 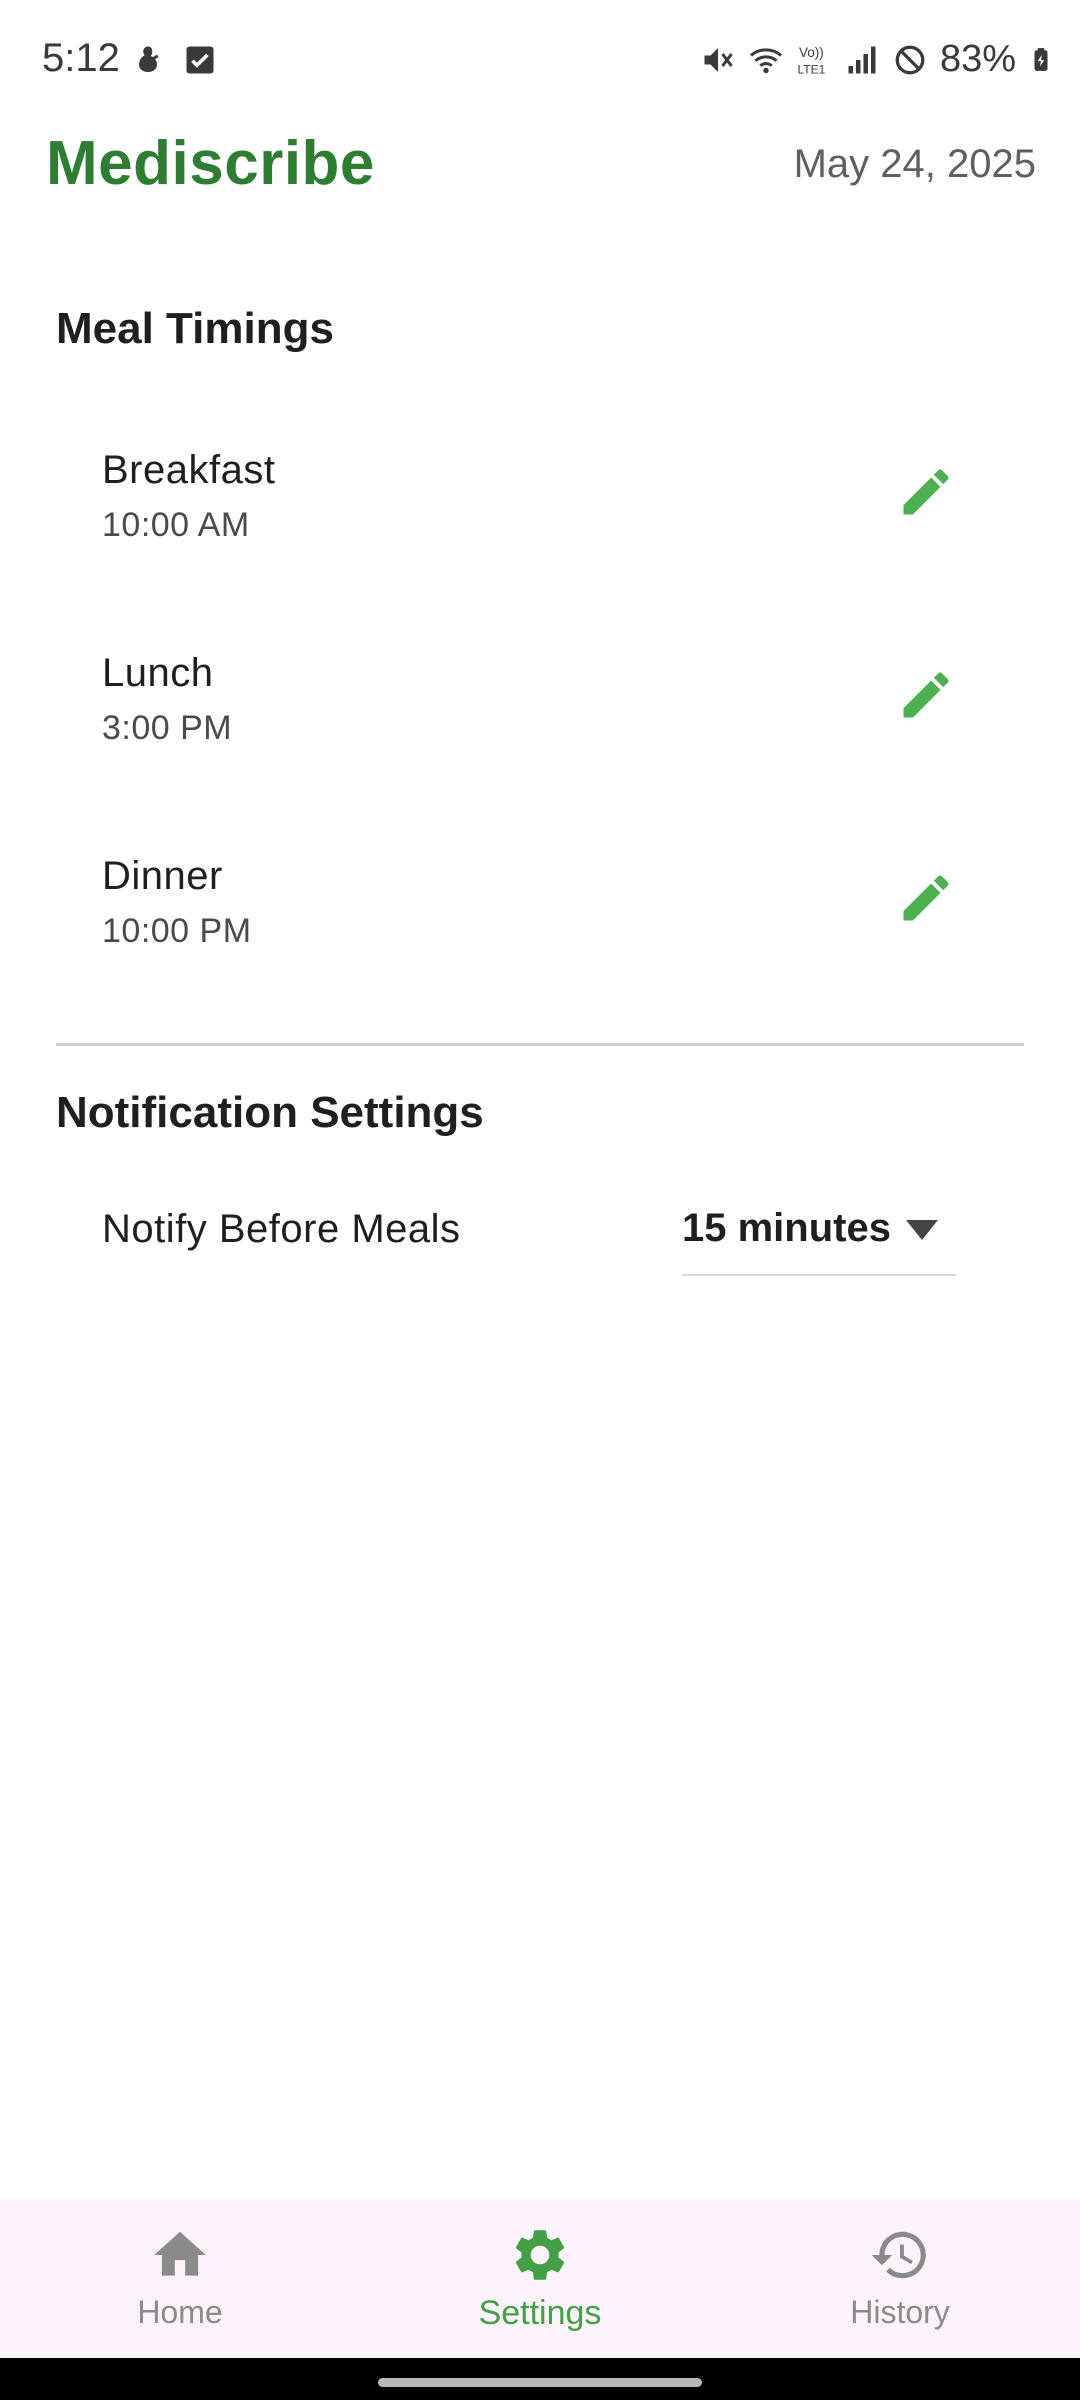 What do you see at coordinates (167, 728) in the screenshot?
I see `meal-time: 3:00 PM` at bounding box center [167, 728].